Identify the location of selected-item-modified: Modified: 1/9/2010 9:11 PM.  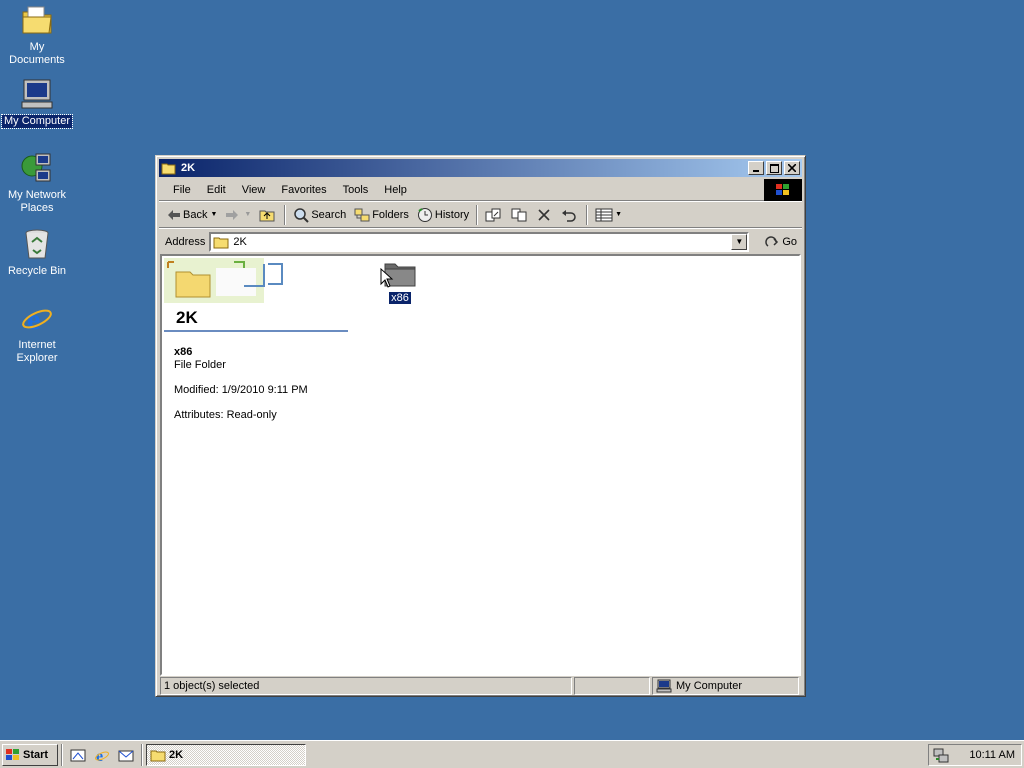
(241, 390).